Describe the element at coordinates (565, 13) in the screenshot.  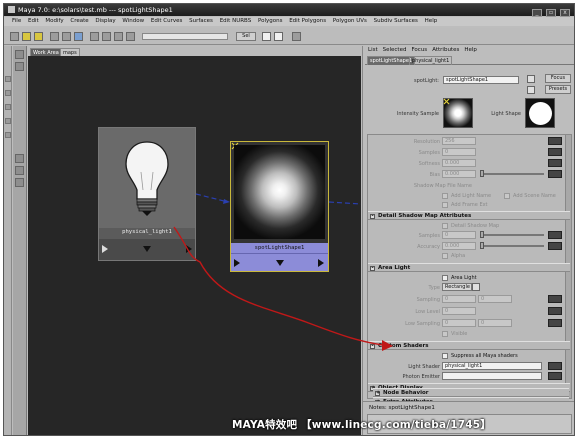
I see `close-button: x` at that location.